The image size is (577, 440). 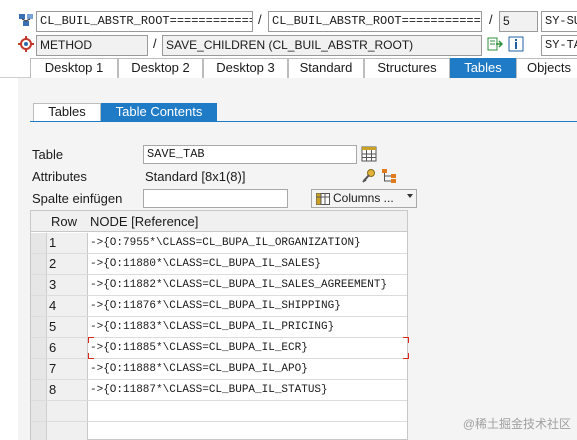 What do you see at coordinates (48, 154) in the screenshot?
I see `table-label: Table` at bounding box center [48, 154].